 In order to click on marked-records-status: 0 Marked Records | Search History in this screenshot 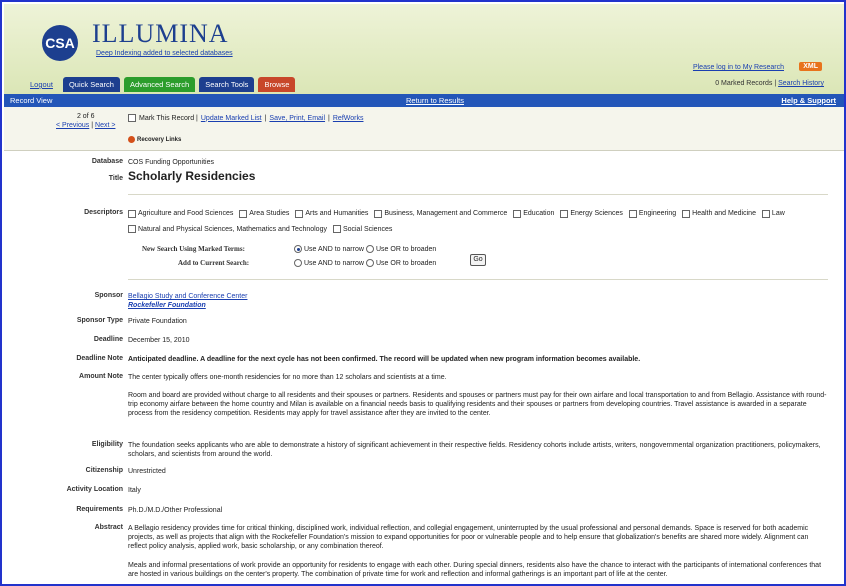, I will do `click(769, 83)`.